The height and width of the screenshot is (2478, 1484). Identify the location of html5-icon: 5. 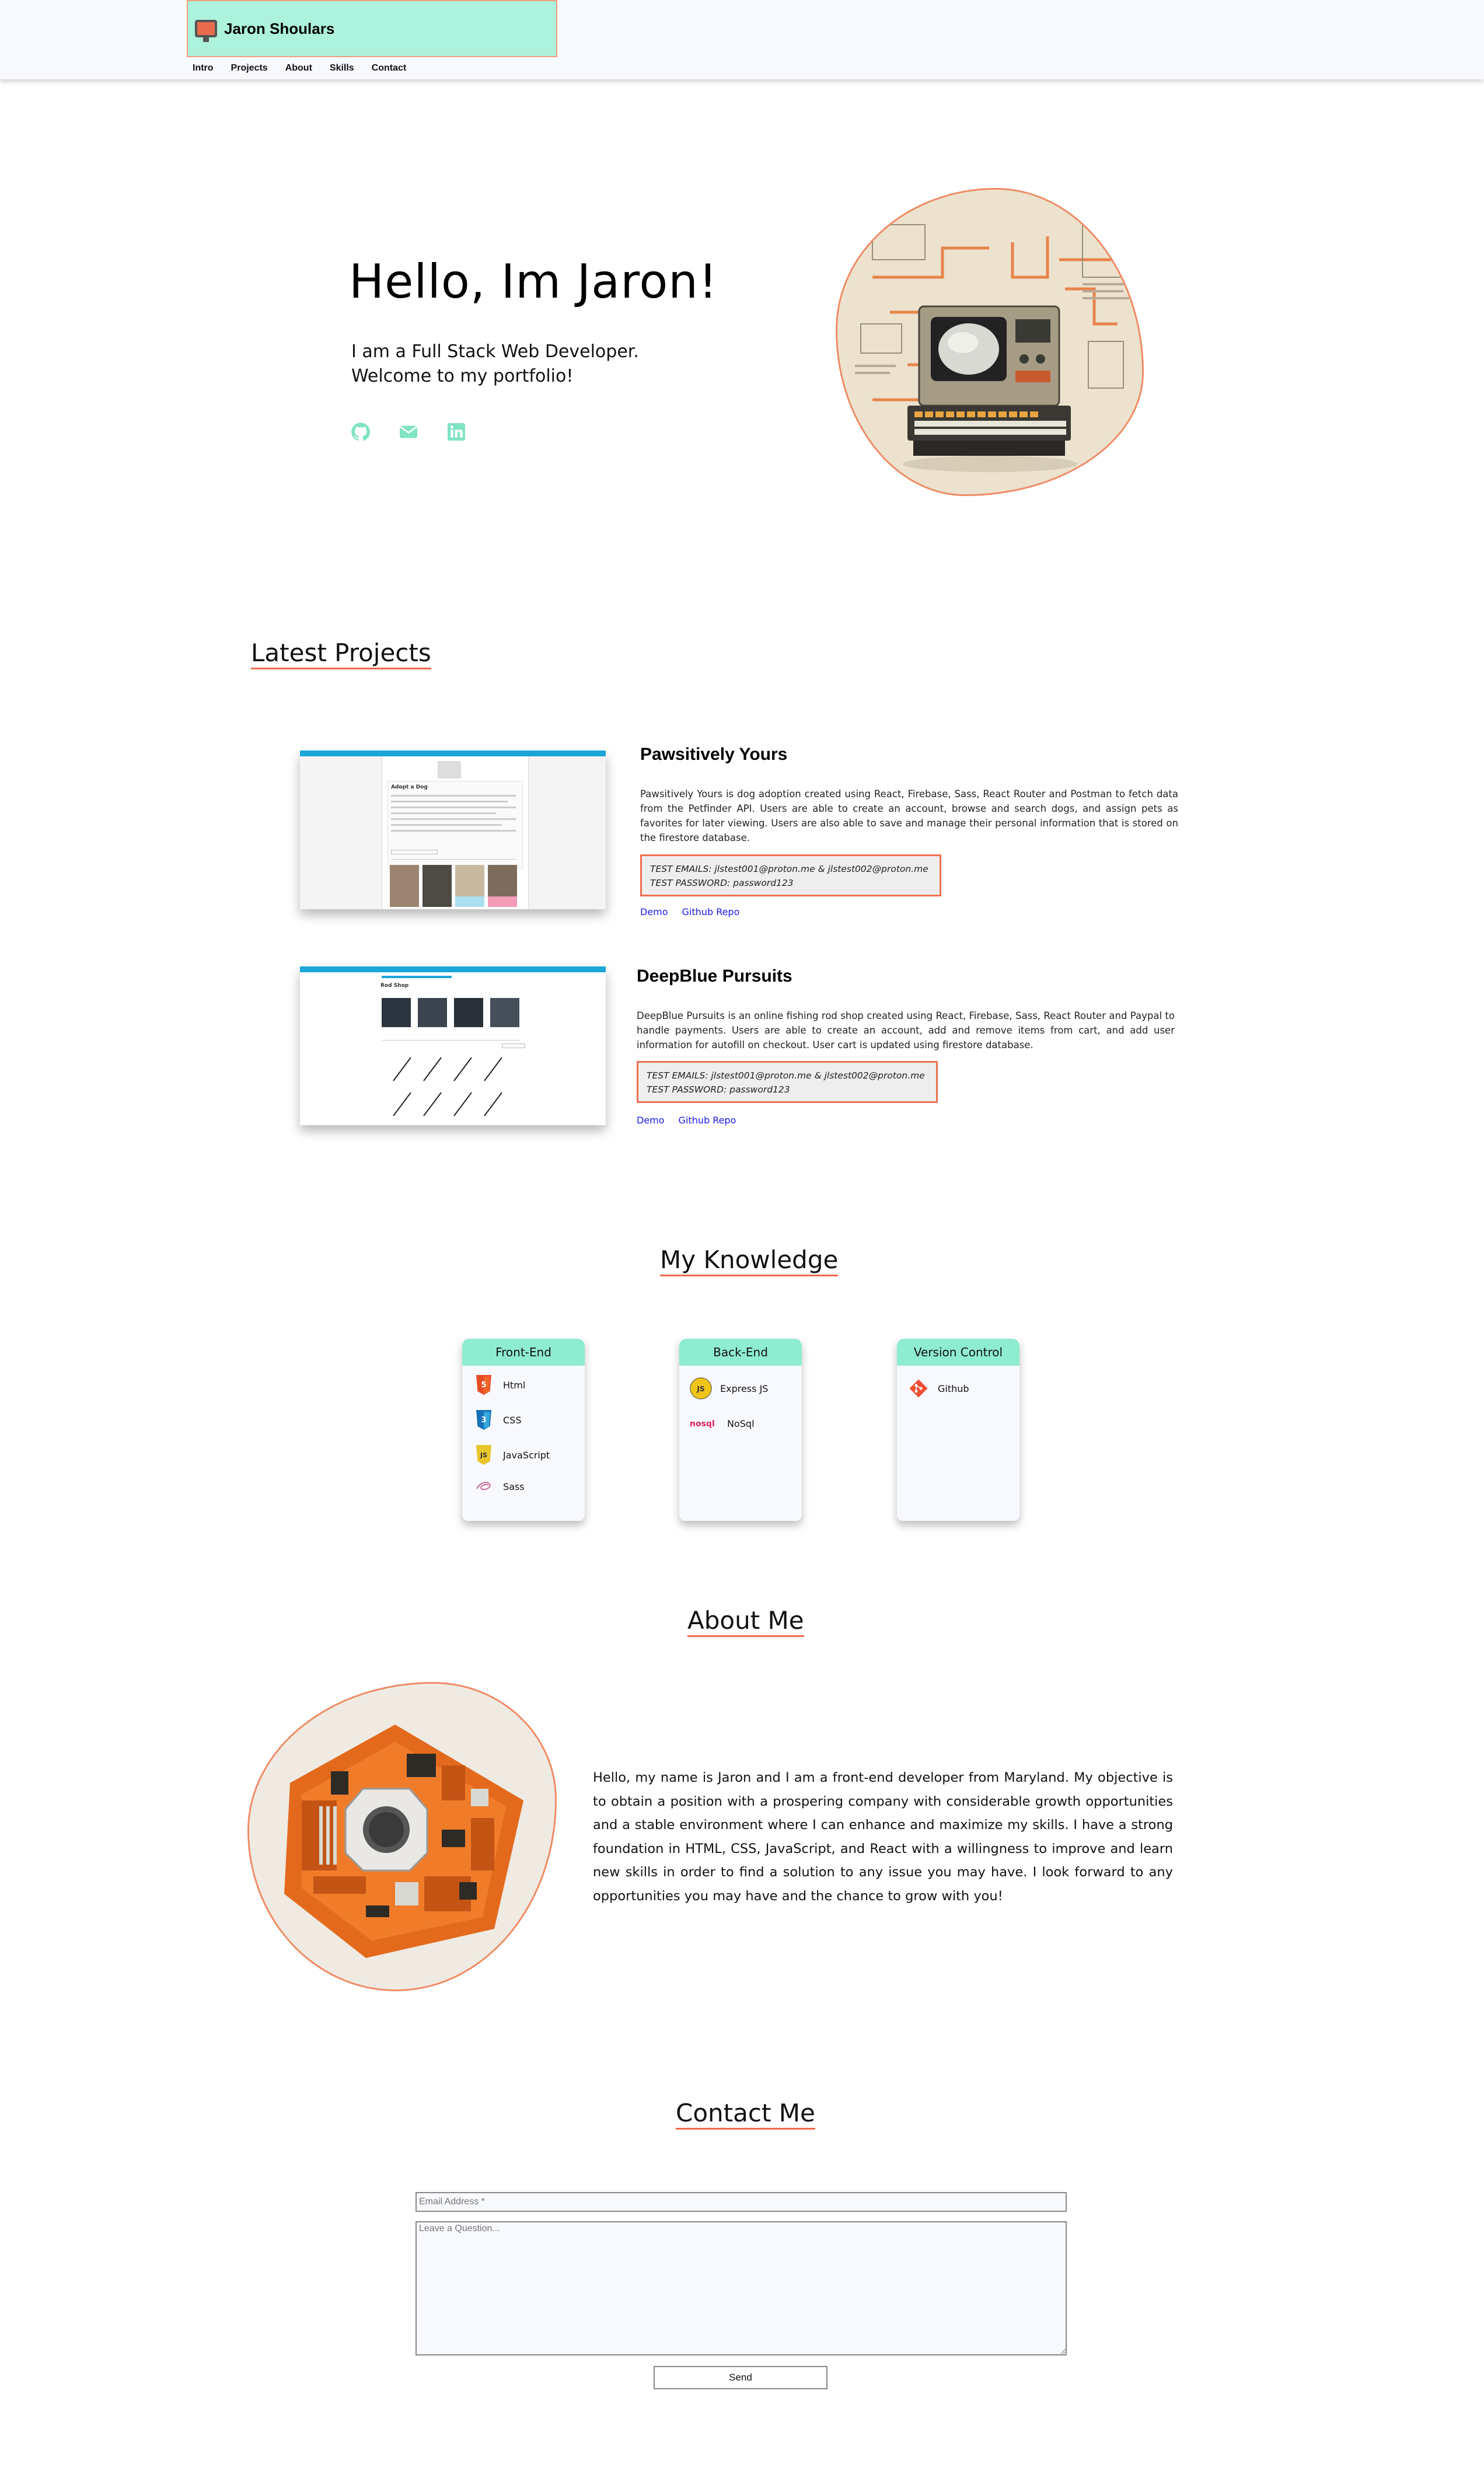
(484, 1385).